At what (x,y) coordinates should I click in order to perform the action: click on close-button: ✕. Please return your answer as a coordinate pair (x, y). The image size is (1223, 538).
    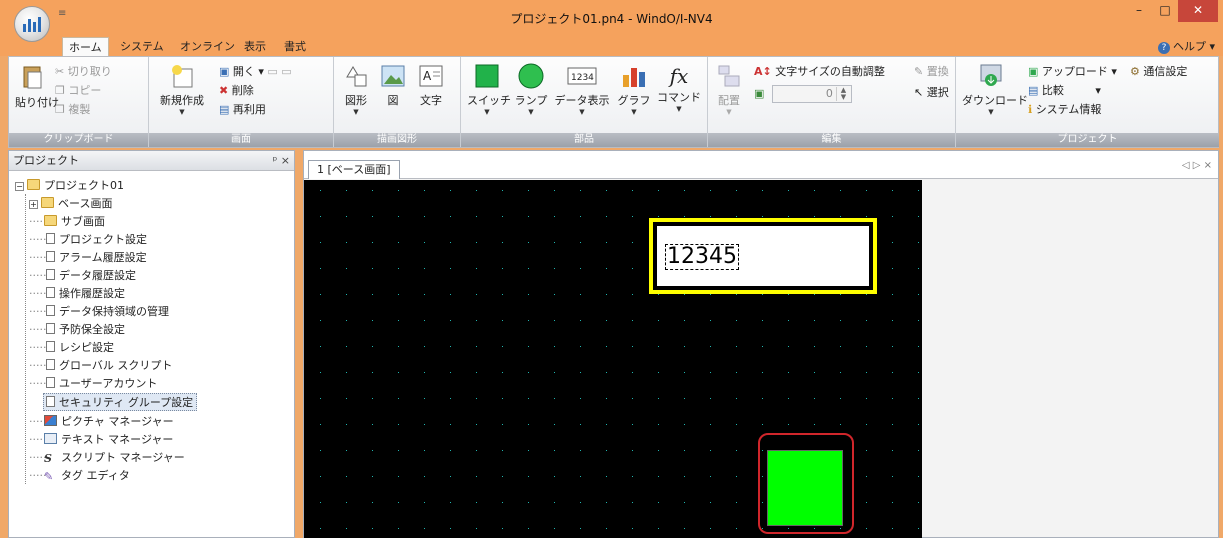
    Looking at the image, I should click on (1198, 11).